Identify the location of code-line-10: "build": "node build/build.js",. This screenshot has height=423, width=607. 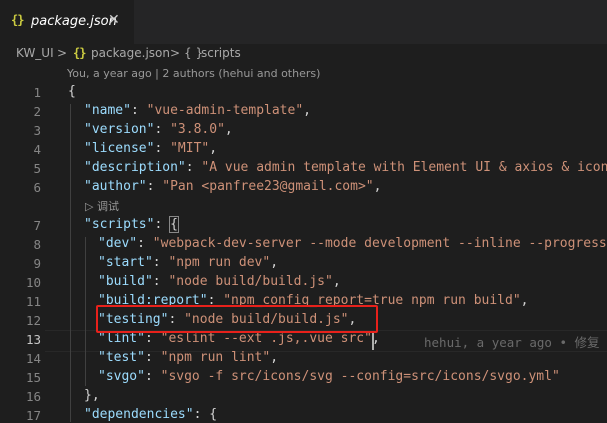
(219, 281).